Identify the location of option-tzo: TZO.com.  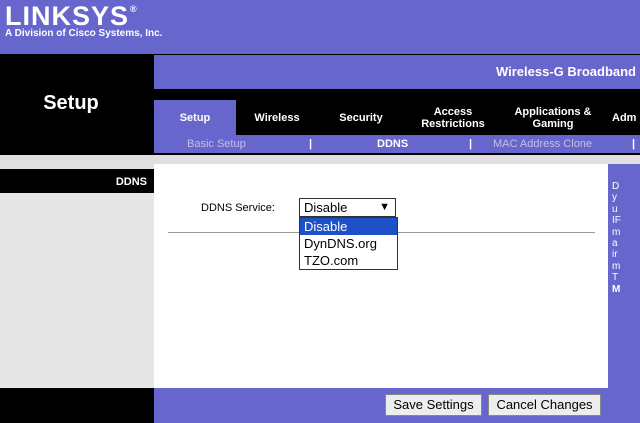
(348, 260).